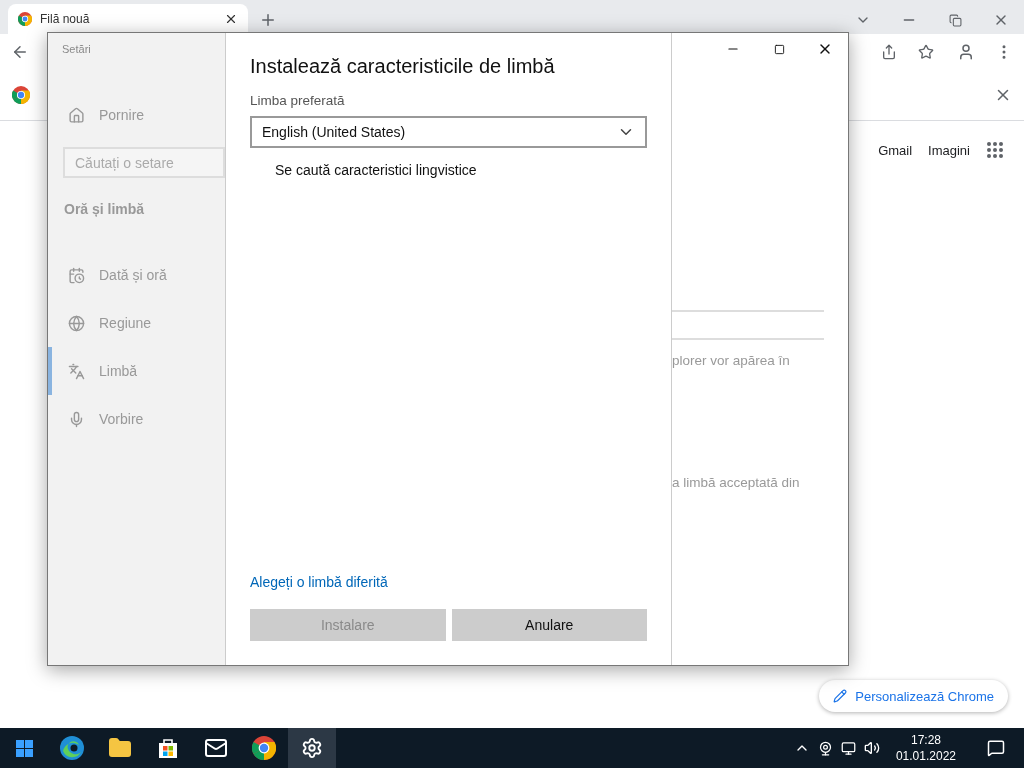  I want to click on maximize-icon, so click(779, 49).